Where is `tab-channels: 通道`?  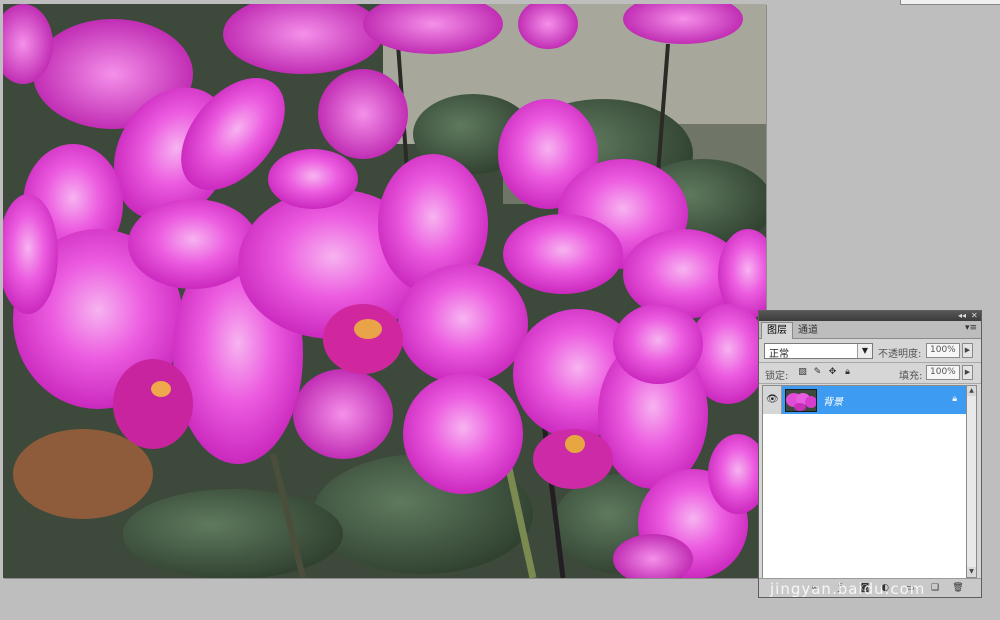
tab-channels: 通道 is located at coordinates (808, 330).